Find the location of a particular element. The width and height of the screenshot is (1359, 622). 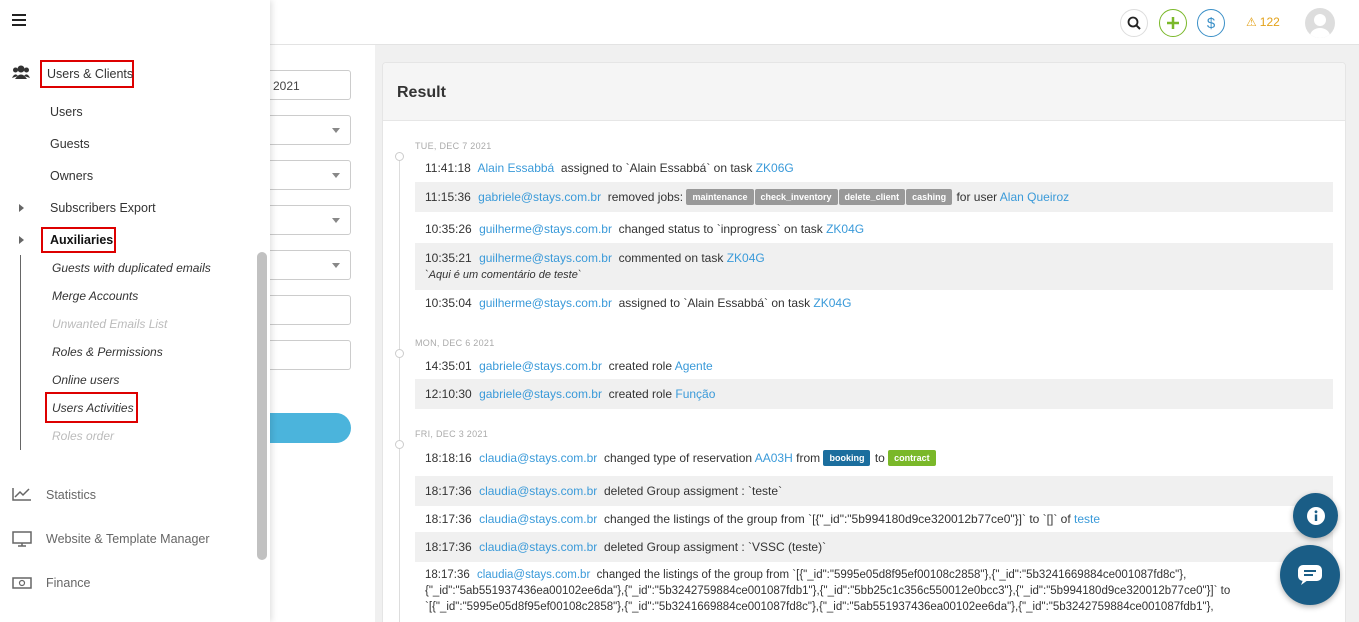

sidebar-section-users-clients: Users & Clients is located at coordinates (90, 74).